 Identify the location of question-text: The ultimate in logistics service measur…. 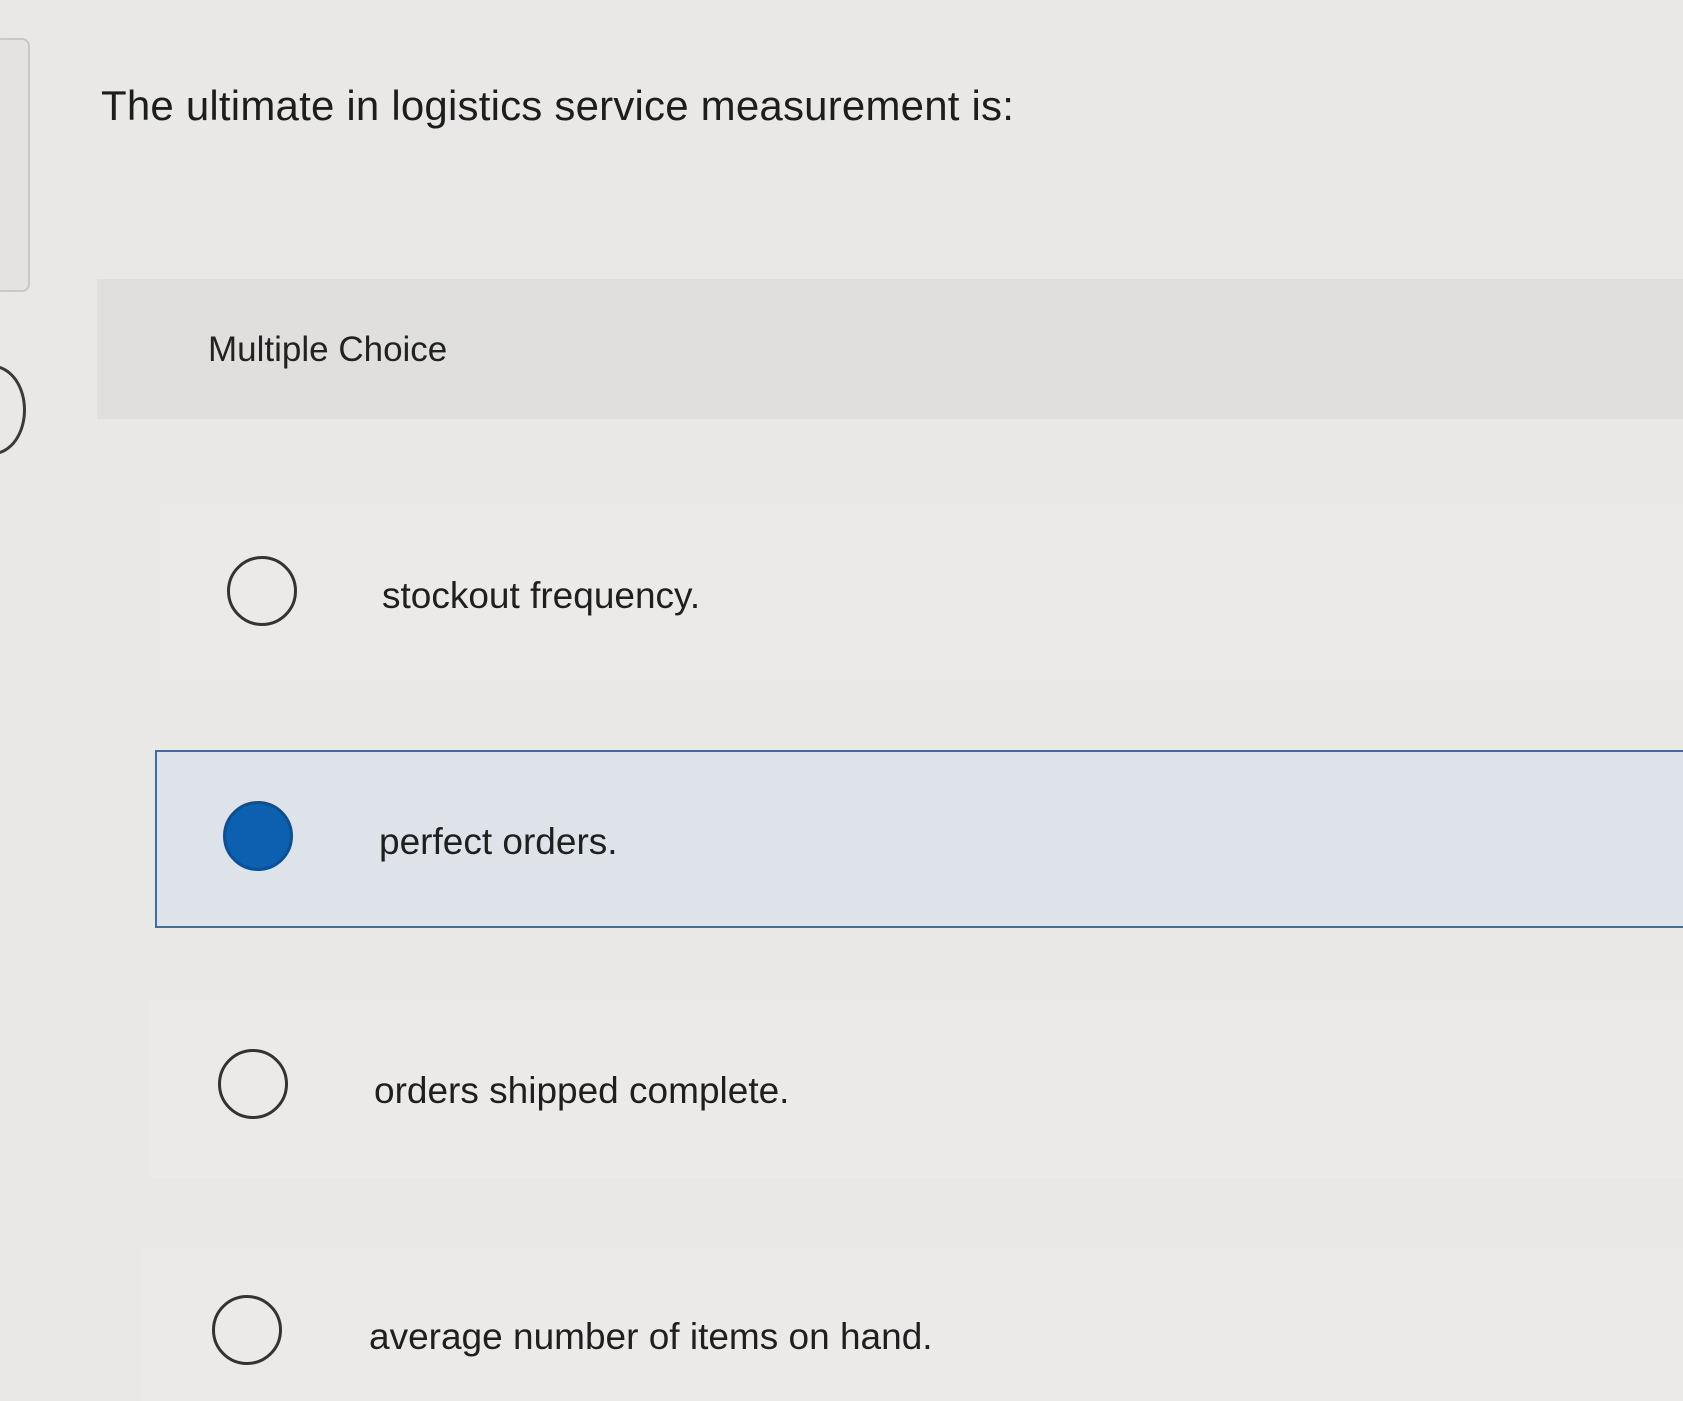
(558, 105).